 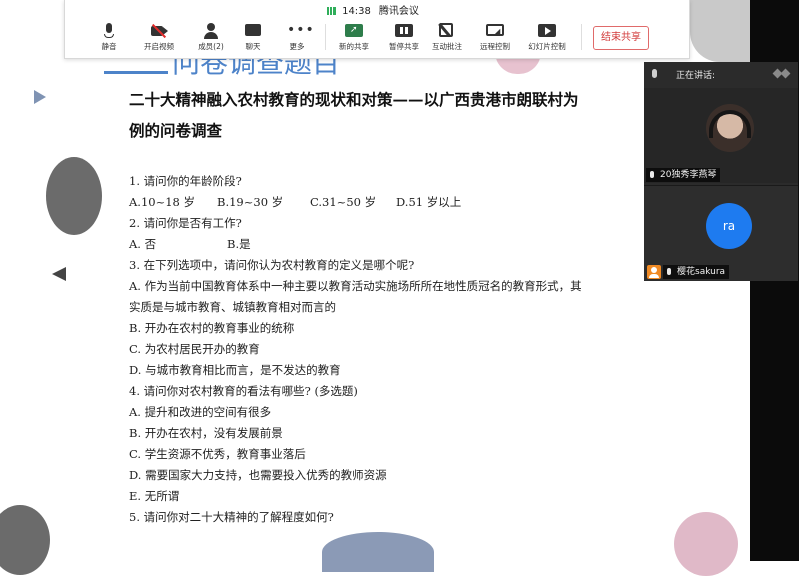 I want to click on pause-share-button: 暂停共享, so click(x=404, y=39).